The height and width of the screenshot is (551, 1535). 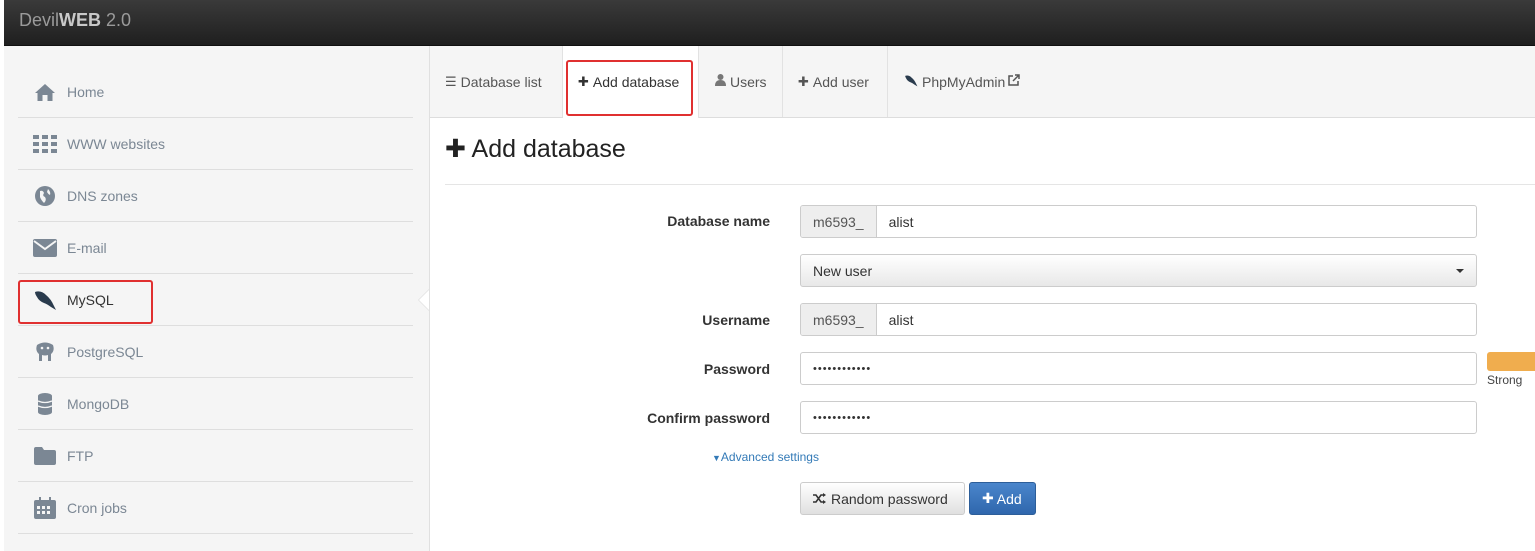 What do you see at coordinates (45, 508) in the screenshot?
I see `calendar-icon` at bounding box center [45, 508].